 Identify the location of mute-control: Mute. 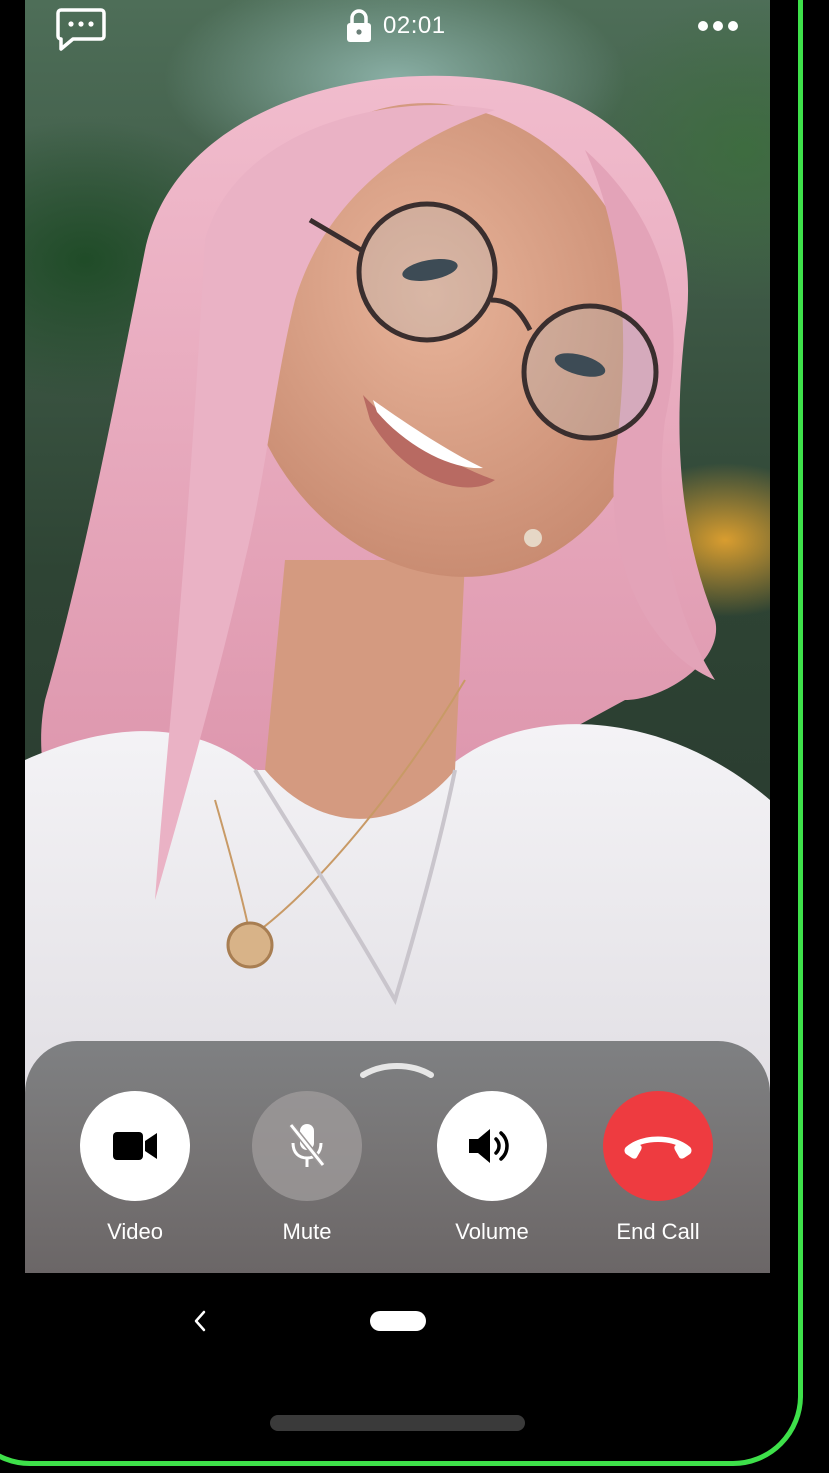
(307, 1176).